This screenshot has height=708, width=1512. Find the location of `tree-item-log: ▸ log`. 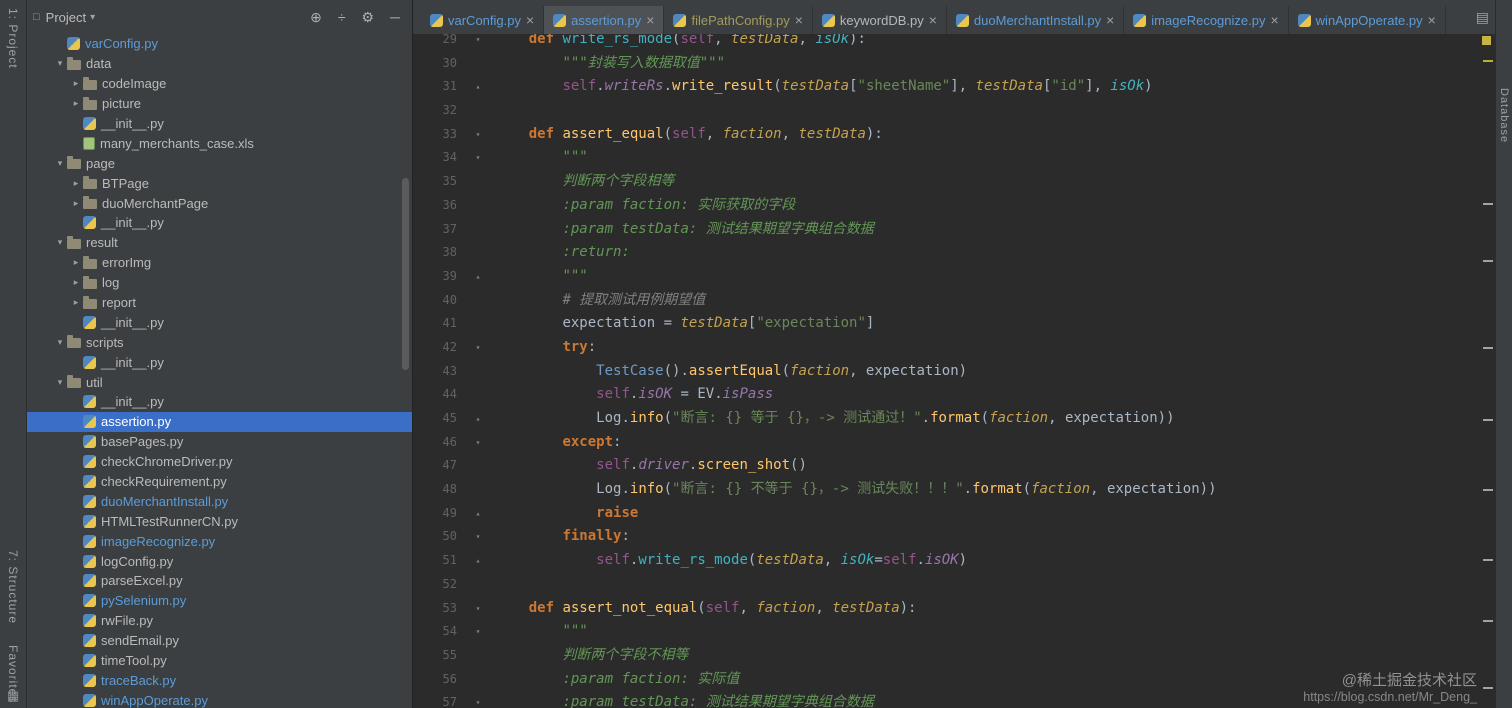

tree-item-log: ▸ log is located at coordinates (219, 283).